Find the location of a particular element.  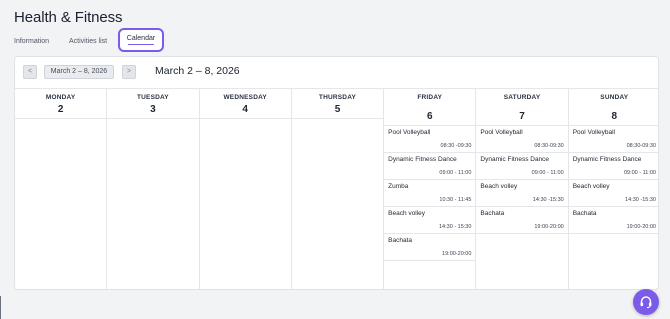

day-number: 6 is located at coordinates (429, 116).